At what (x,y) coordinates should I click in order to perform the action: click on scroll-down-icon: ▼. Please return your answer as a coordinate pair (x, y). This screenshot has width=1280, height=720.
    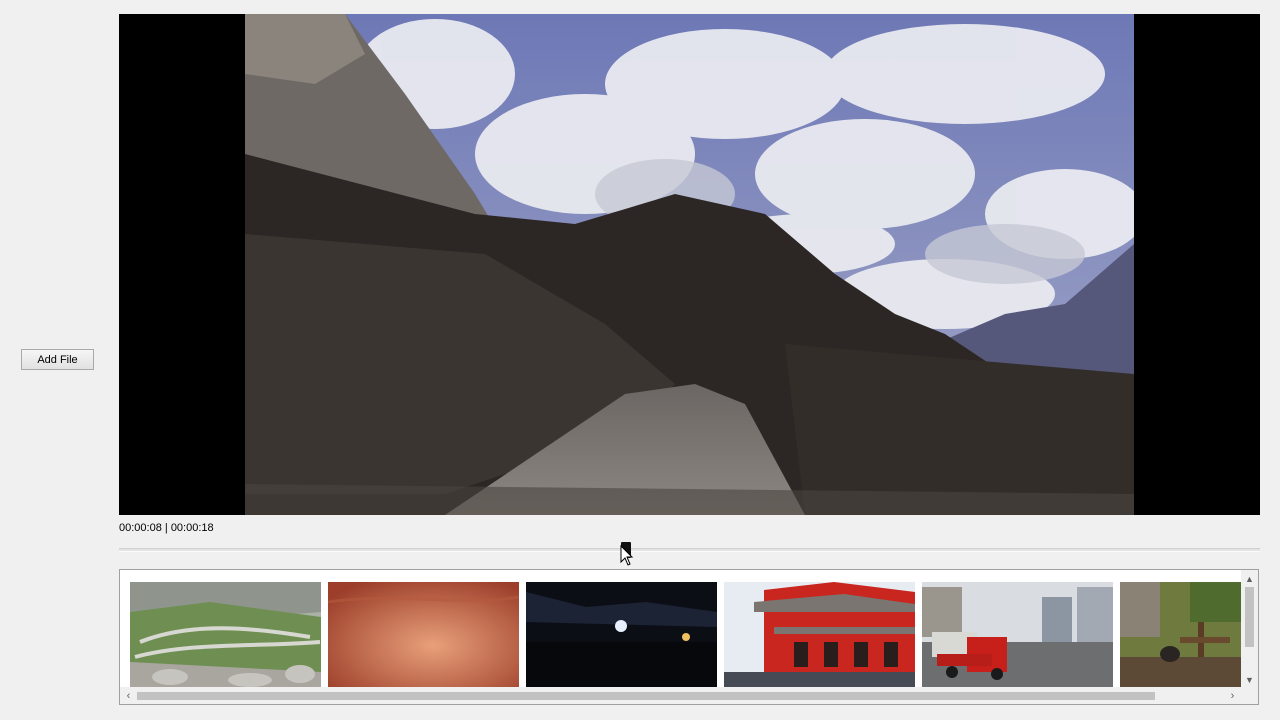
    Looking at the image, I should click on (1249, 679).